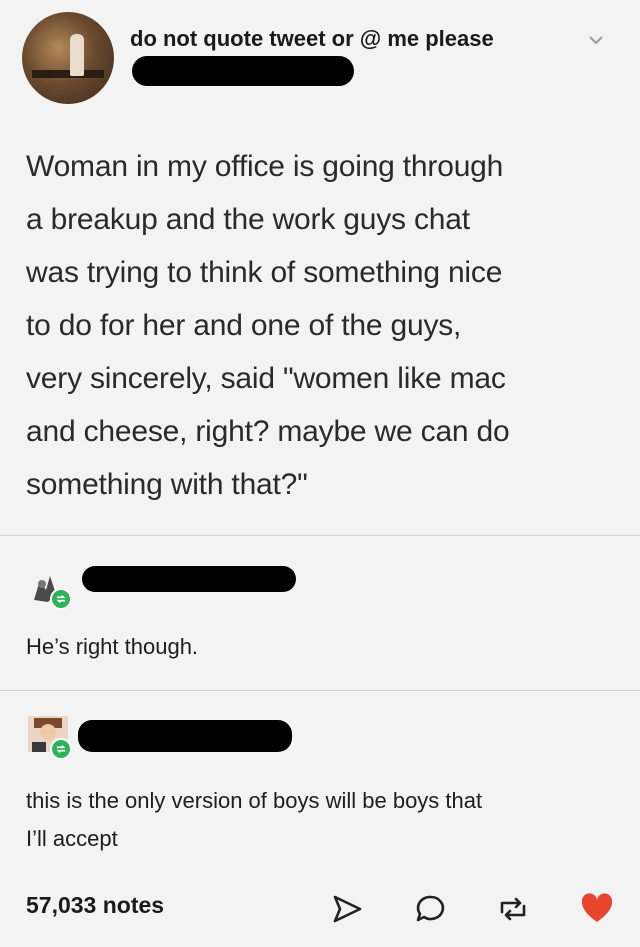  What do you see at coordinates (347, 909) in the screenshot?
I see `share-icon` at bounding box center [347, 909].